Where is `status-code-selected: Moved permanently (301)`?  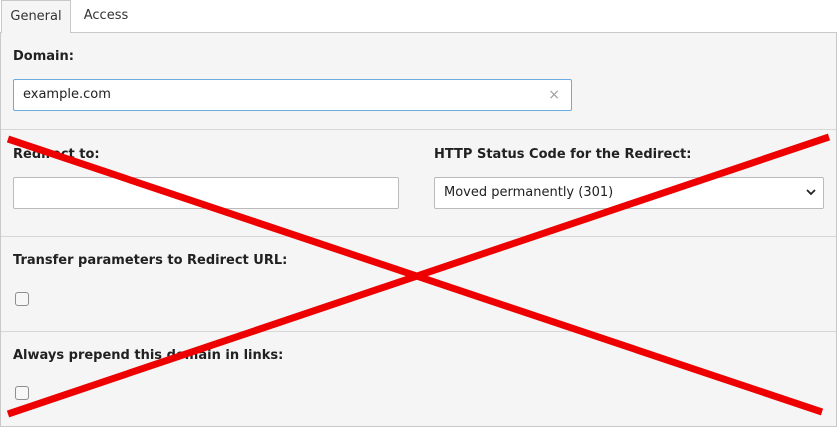 status-code-selected: Moved permanently (301) is located at coordinates (529, 192).